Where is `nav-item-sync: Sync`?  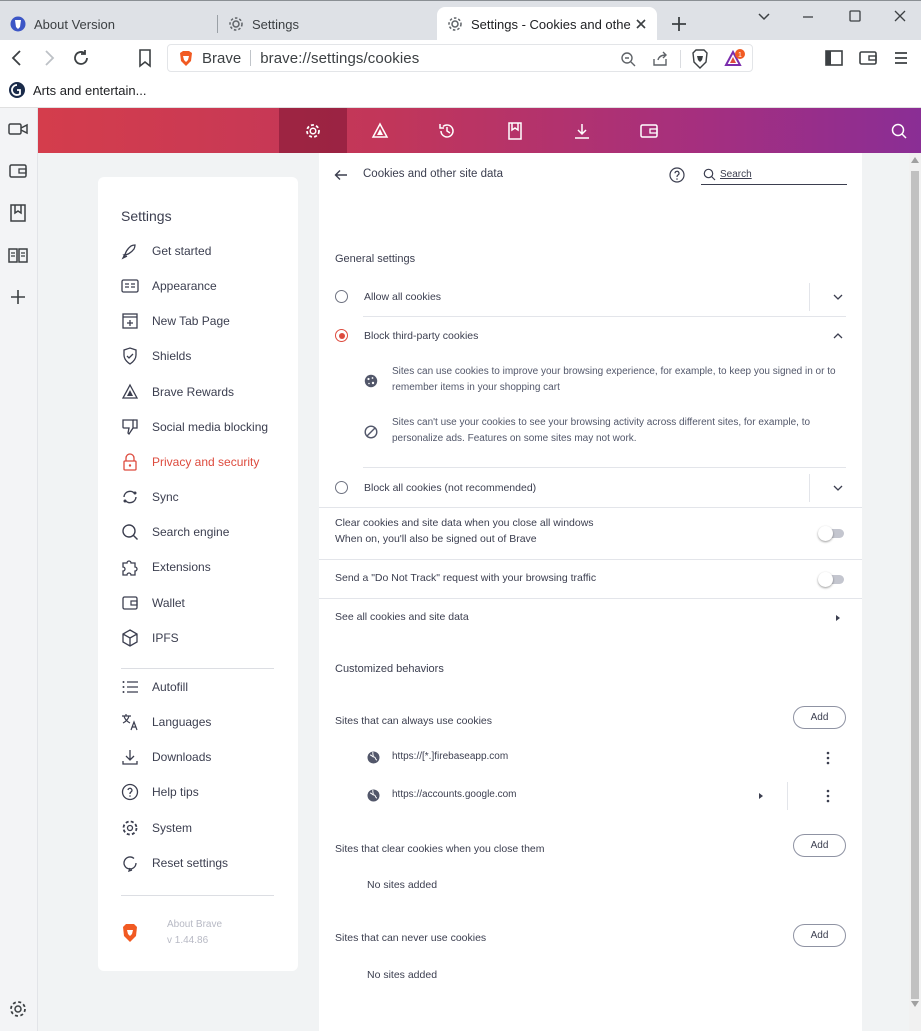
nav-item-sync: Sync is located at coordinates (150, 497).